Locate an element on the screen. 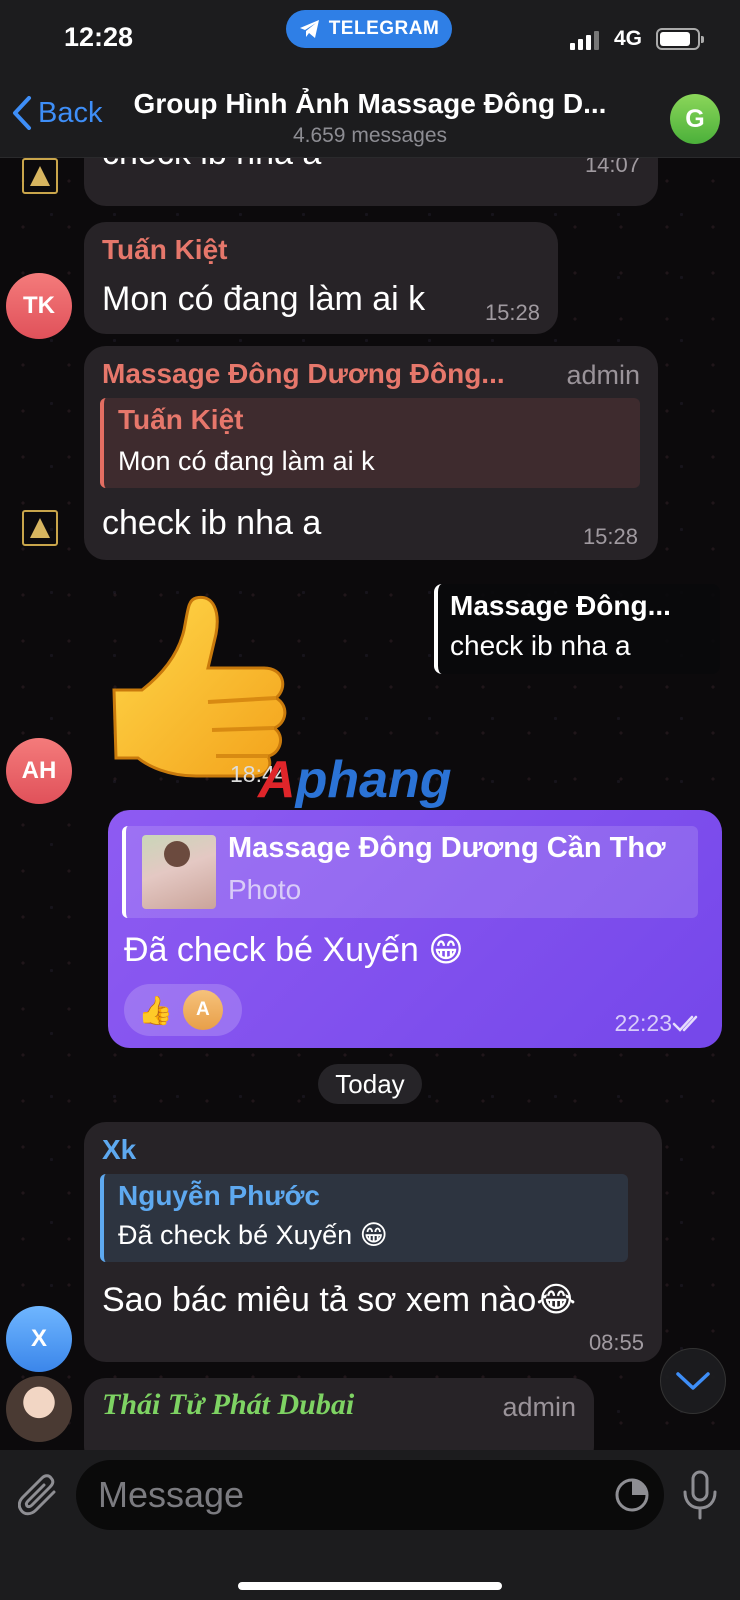 The height and width of the screenshot is (1600, 740). sender-name: Thái Tử Phát Dubai is located at coordinates (228, 1405).